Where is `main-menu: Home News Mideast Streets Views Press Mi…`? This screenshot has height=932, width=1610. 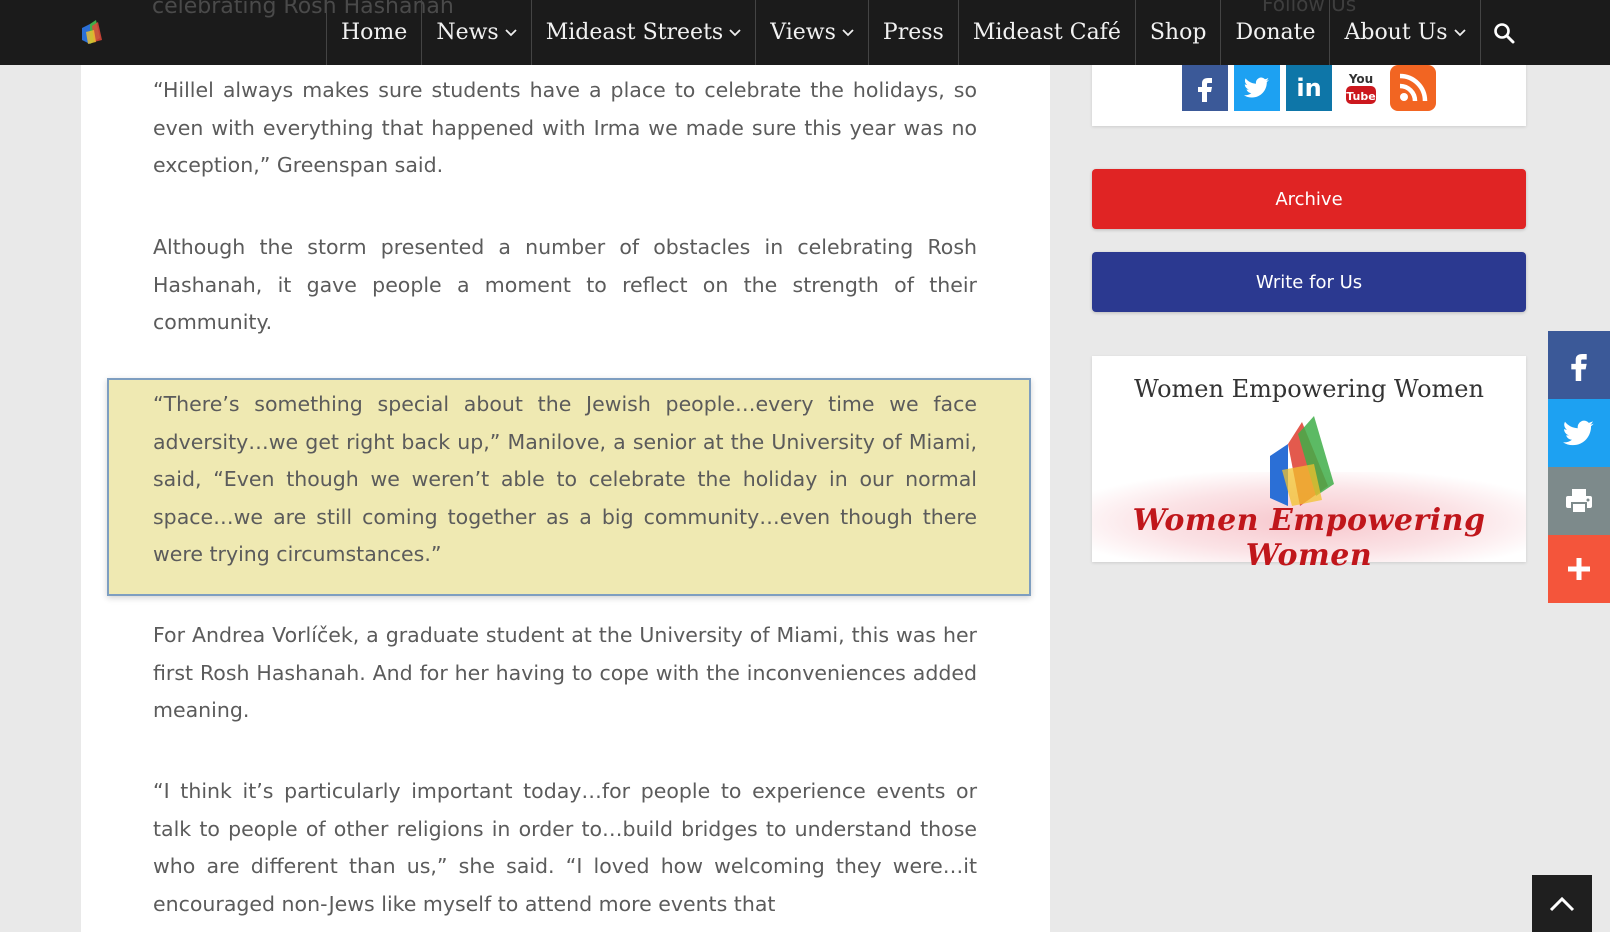 main-menu: Home News Mideast Streets Views Press Mi… is located at coordinates (926, 32).